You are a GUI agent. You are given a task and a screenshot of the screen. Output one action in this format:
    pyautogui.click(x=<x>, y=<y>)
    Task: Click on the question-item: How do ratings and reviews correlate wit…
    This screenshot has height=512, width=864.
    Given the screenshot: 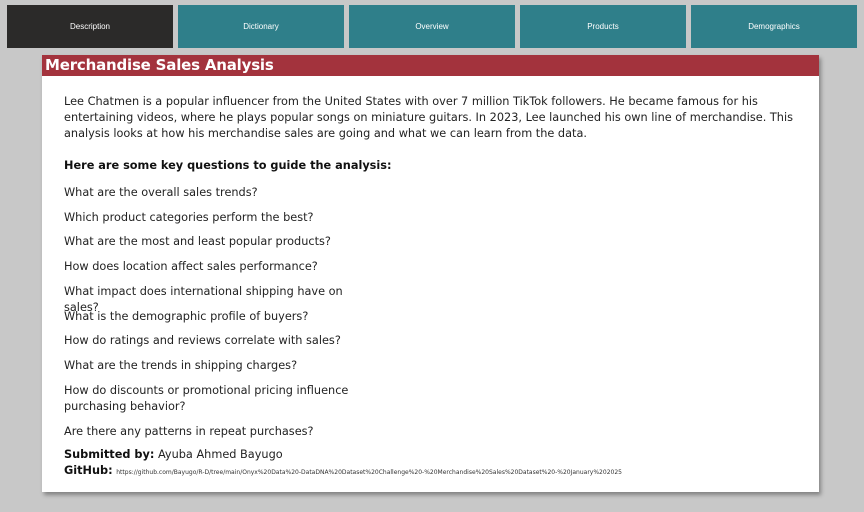 What is the action you would take?
    pyautogui.click(x=202, y=340)
    